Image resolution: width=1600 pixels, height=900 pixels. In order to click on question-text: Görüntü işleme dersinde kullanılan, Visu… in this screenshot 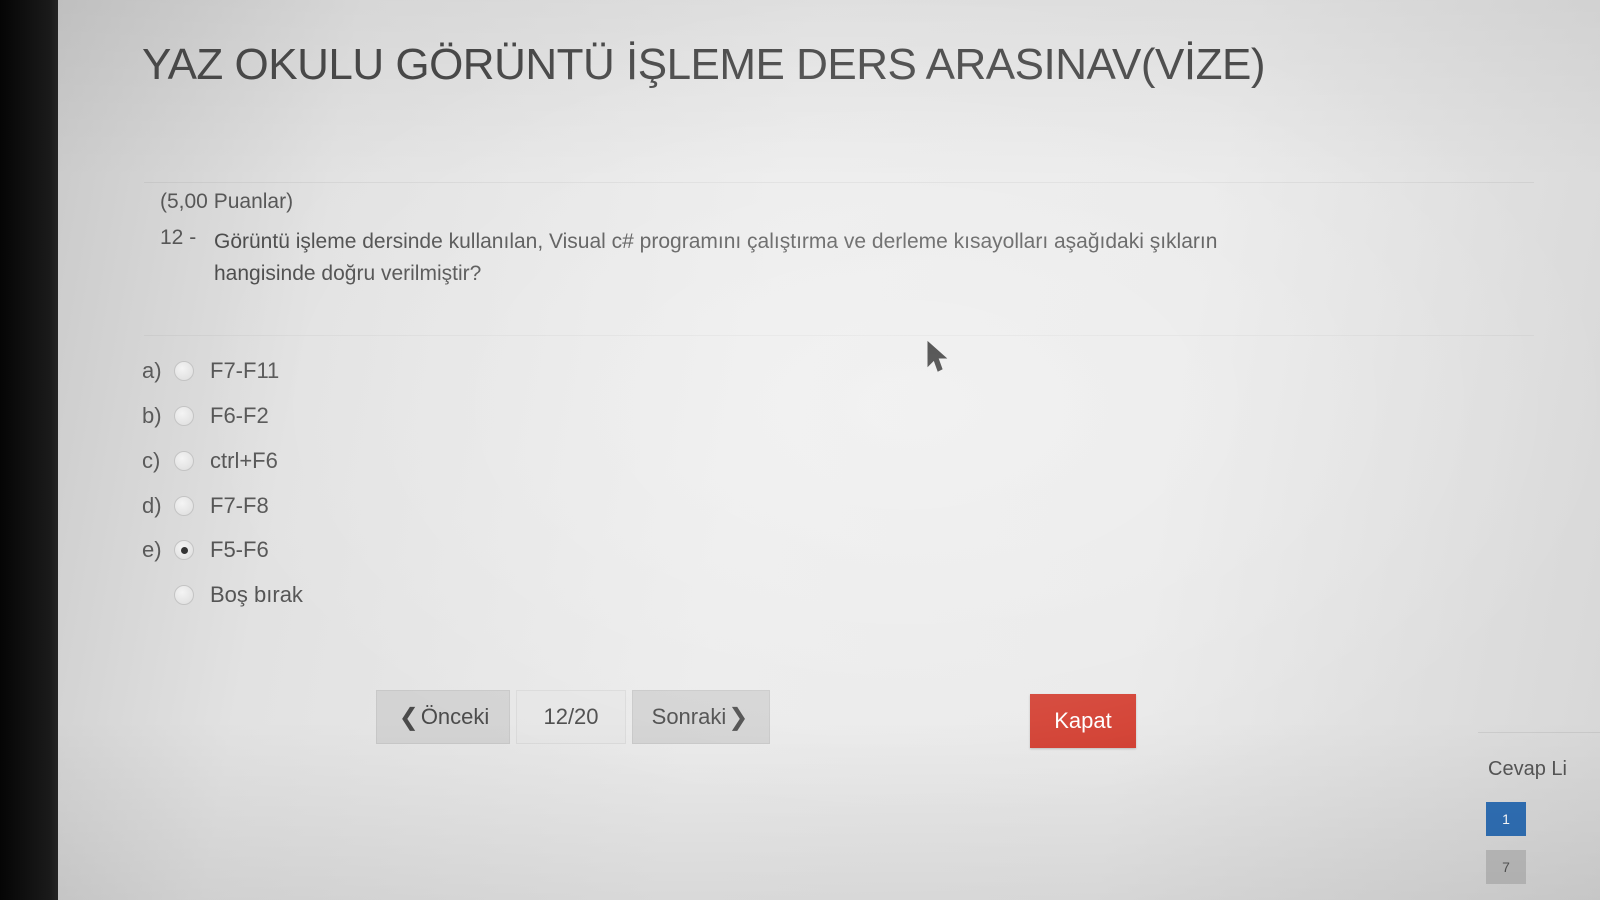, I will do `click(716, 257)`.